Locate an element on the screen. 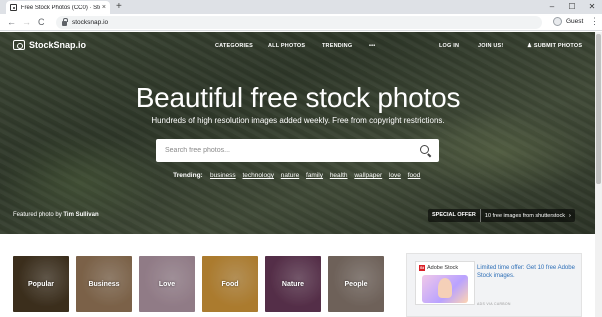 This screenshot has width=602, height=317. minimize-button: – is located at coordinates (552, 7).